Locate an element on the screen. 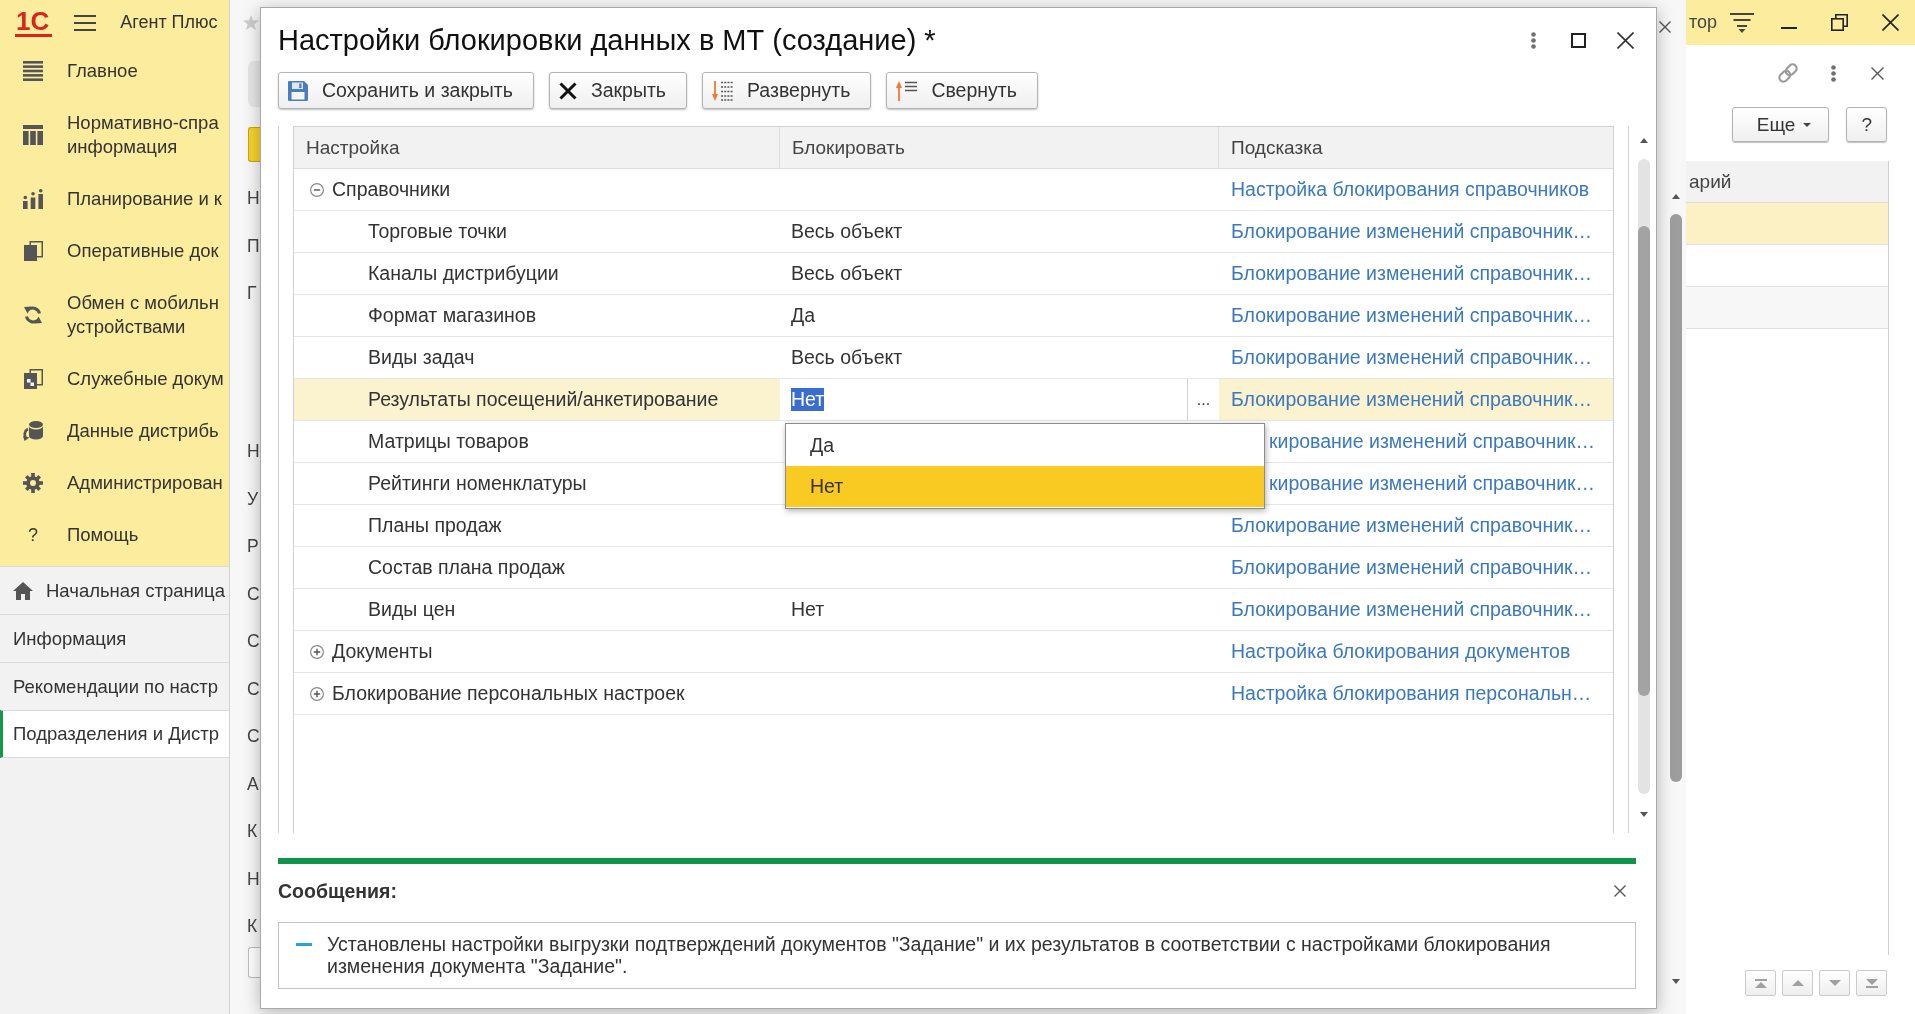  section-item: Служебные докум is located at coordinates (114, 379).